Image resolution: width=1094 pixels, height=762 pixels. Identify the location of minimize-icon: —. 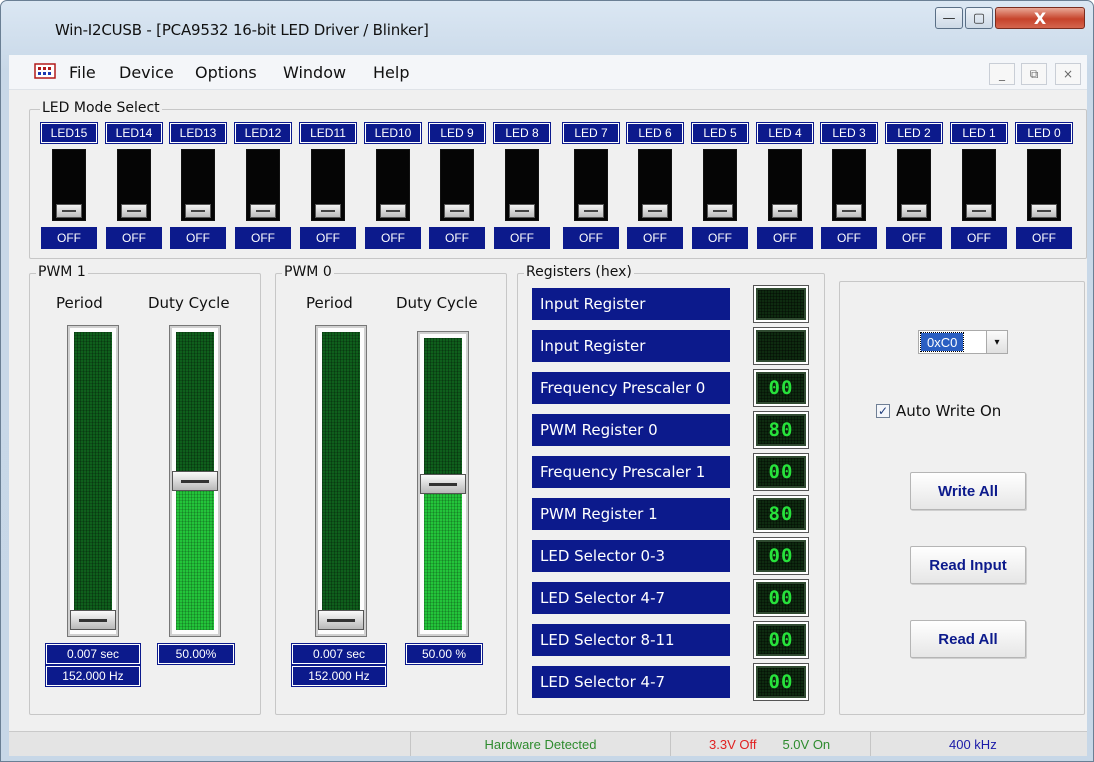
(949, 18).